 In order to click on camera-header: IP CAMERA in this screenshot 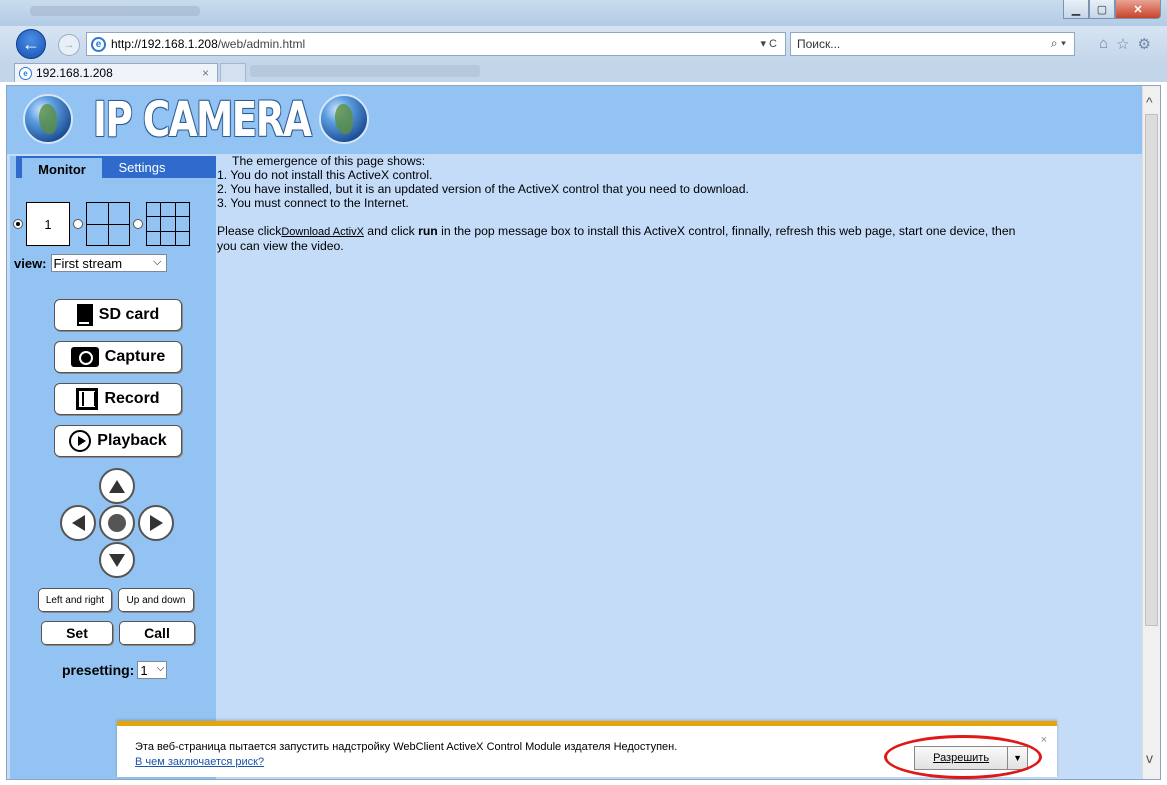, I will do `click(574, 120)`.